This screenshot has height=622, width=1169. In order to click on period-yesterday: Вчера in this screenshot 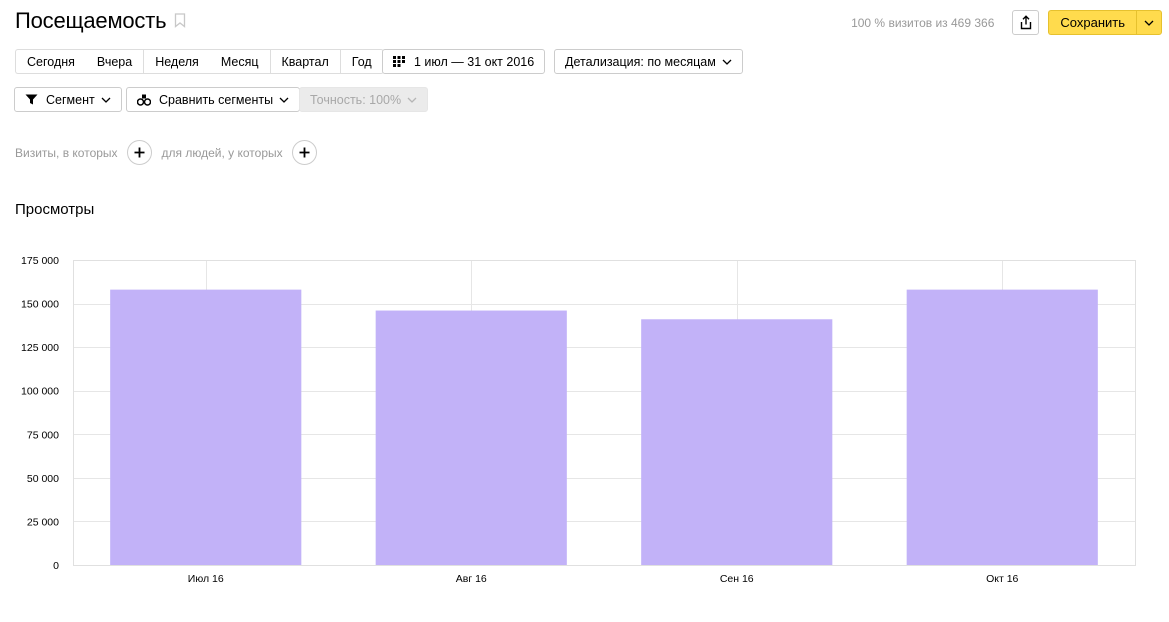, I will do `click(114, 61)`.